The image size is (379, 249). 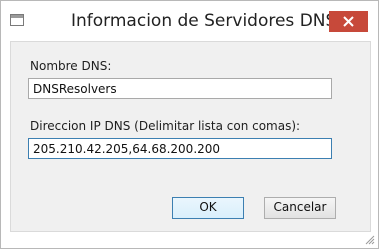 What do you see at coordinates (208, 208) in the screenshot?
I see `ok-button: OK` at bounding box center [208, 208].